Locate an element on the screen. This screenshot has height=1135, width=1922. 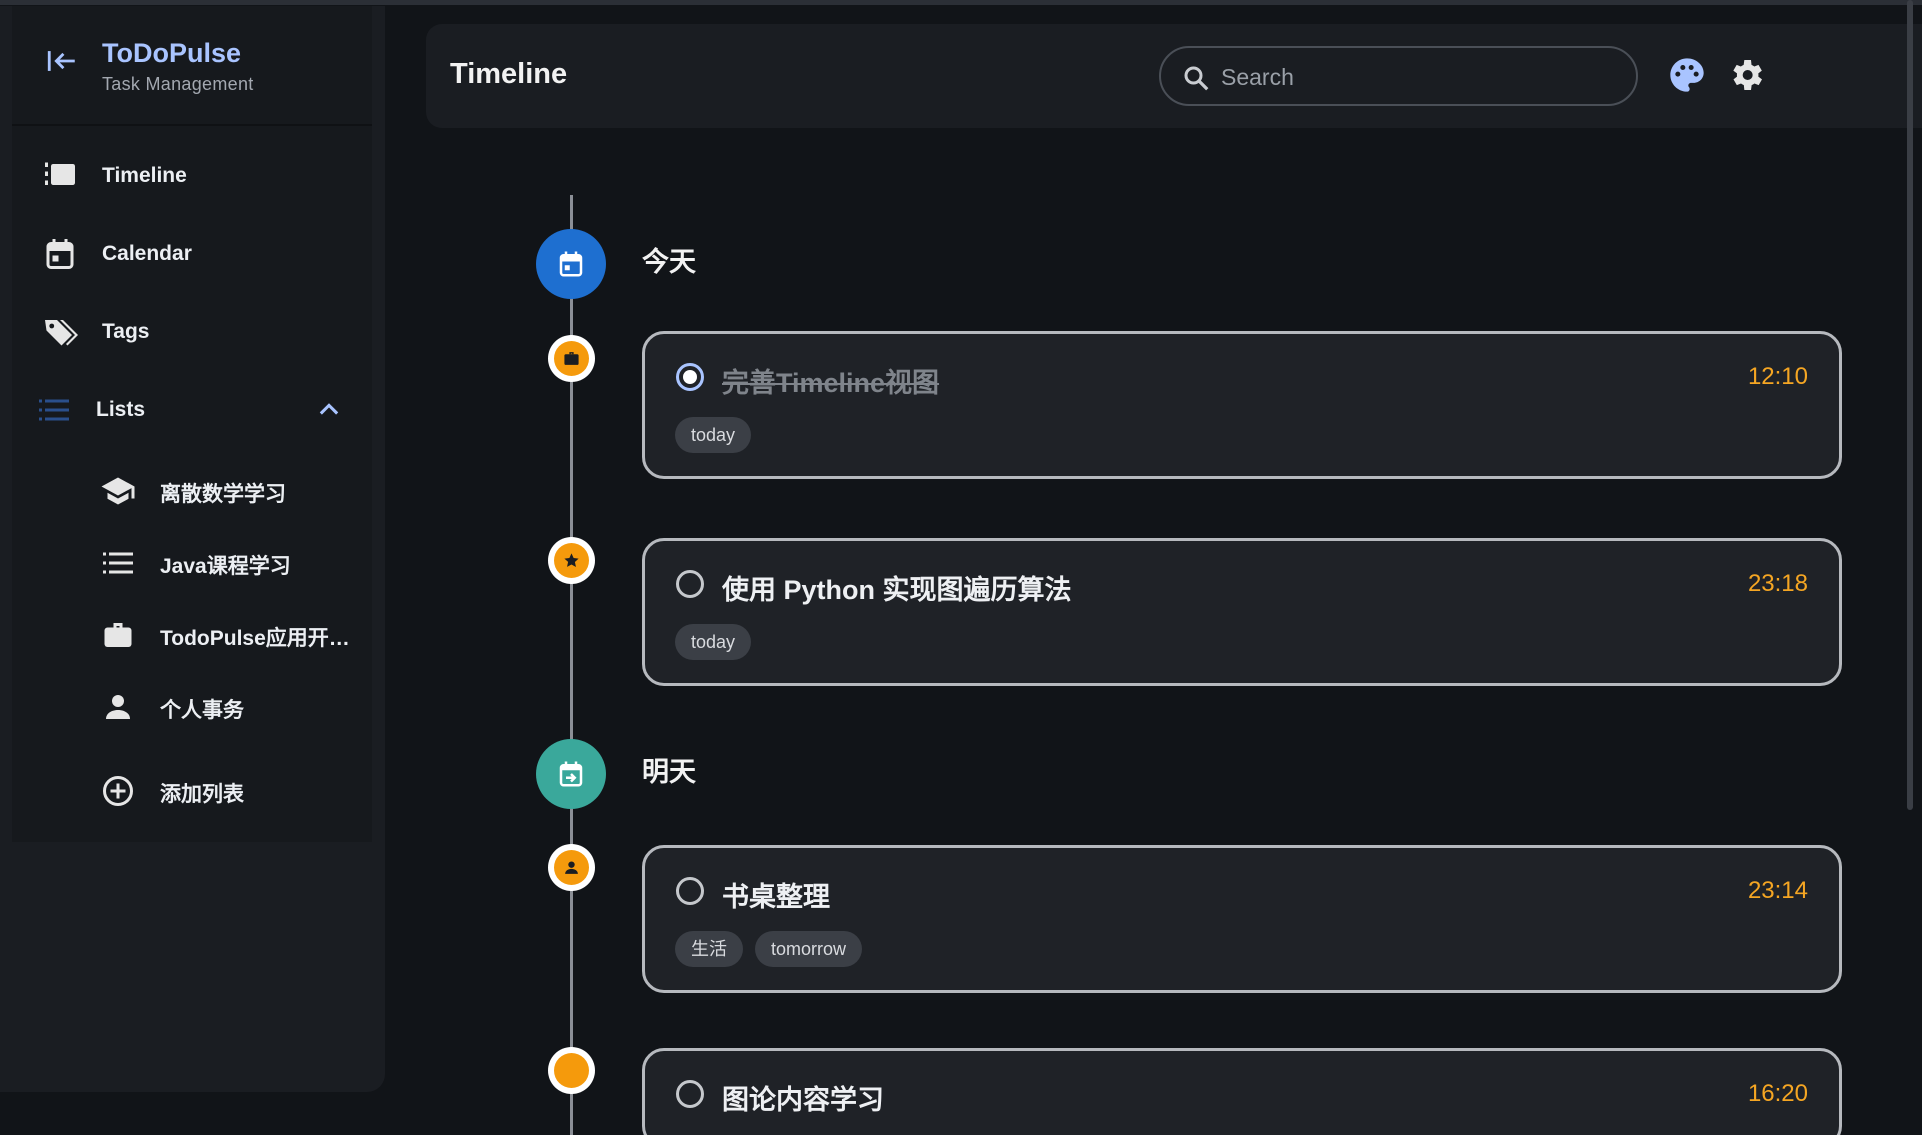
day-label-today: 今天 is located at coordinates (669, 262).